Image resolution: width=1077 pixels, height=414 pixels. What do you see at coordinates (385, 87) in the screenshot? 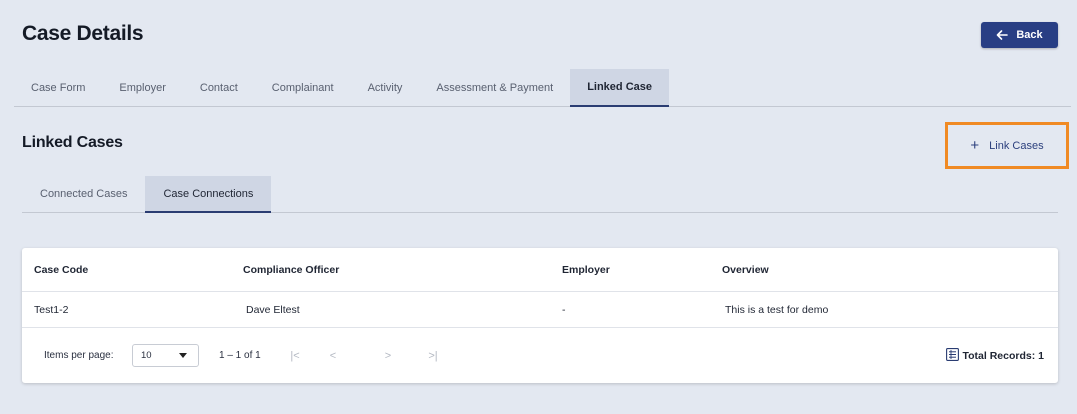
I see `tab-activity: Activity` at bounding box center [385, 87].